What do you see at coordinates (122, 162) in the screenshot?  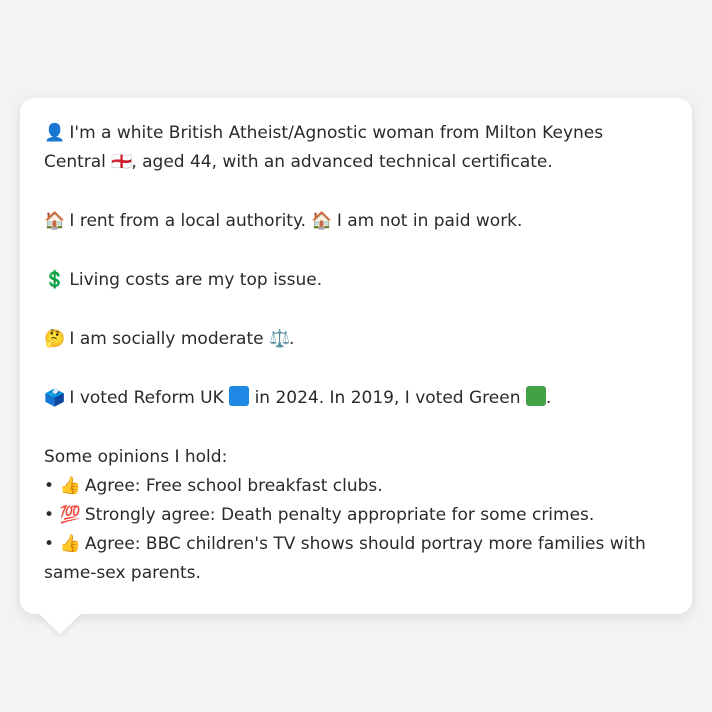 I see `england-flag-icon: 🏴󠁧󠁢󠁥󠁮󠁧󠁿` at bounding box center [122, 162].